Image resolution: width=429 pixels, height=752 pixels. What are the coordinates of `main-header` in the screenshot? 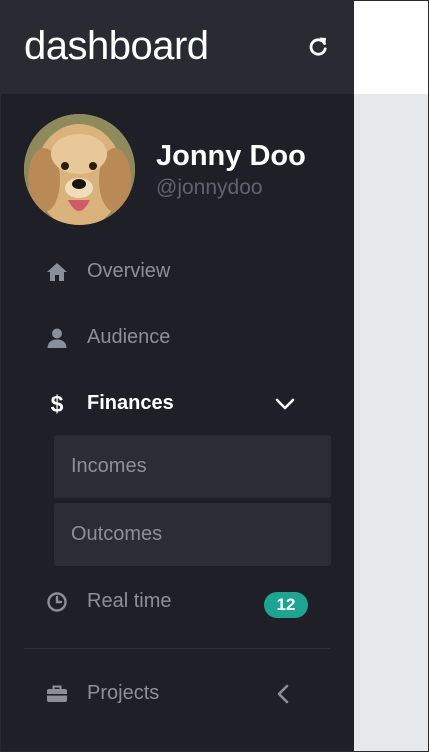 It's located at (391, 47).